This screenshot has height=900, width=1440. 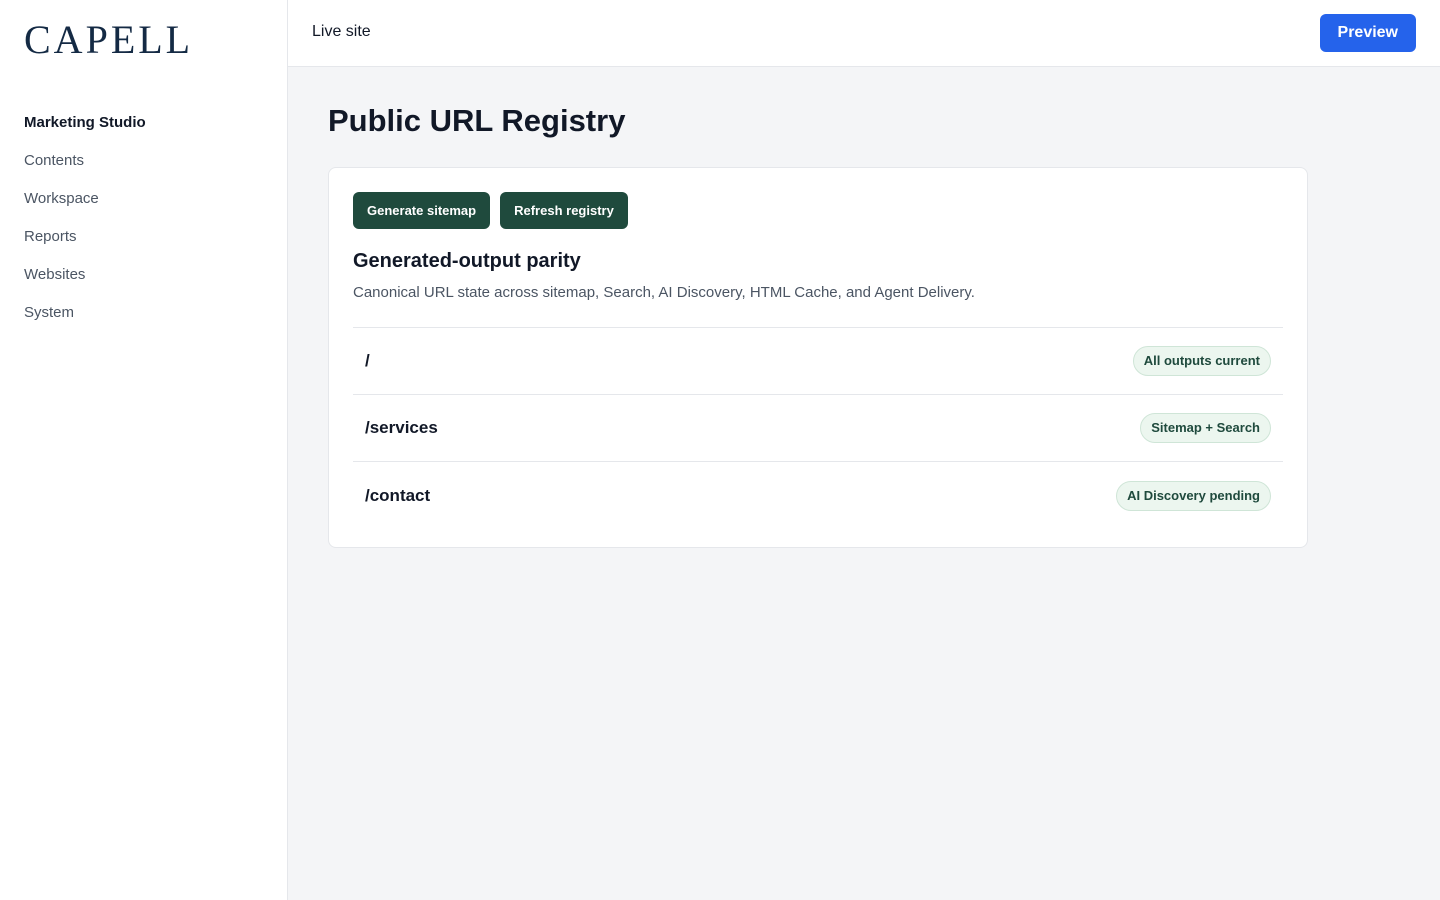 What do you see at coordinates (818, 495) in the screenshot?
I see `url-row: /contact AI Discovery pending` at bounding box center [818, 495].